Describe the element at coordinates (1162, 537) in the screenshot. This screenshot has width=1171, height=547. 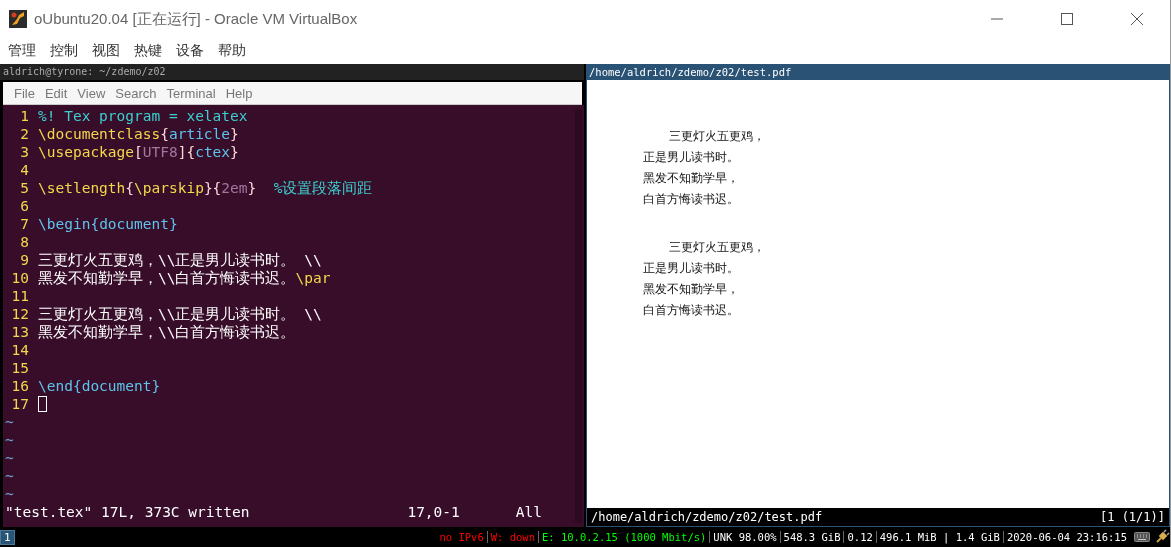
I see `plug-icon` at that location.